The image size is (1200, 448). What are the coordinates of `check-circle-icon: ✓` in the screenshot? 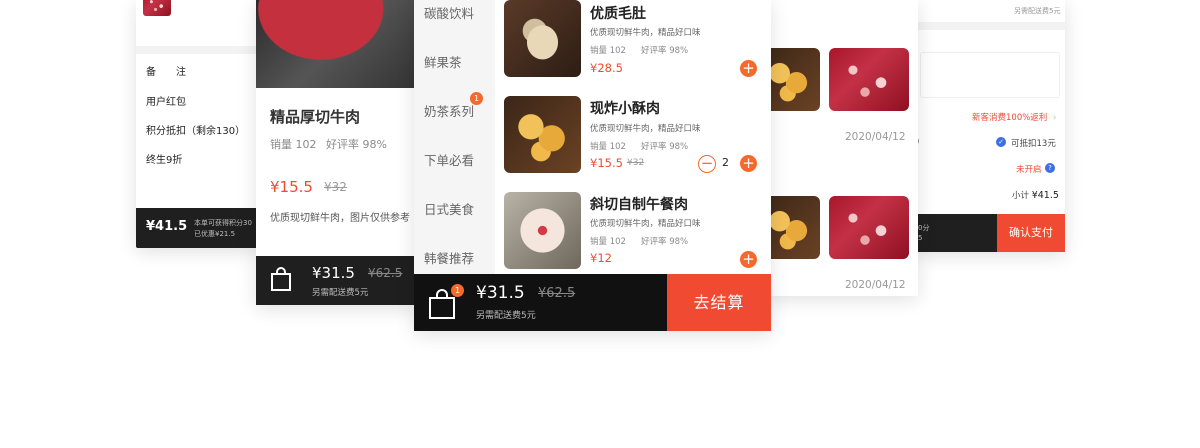 It's located at (1001, 142).